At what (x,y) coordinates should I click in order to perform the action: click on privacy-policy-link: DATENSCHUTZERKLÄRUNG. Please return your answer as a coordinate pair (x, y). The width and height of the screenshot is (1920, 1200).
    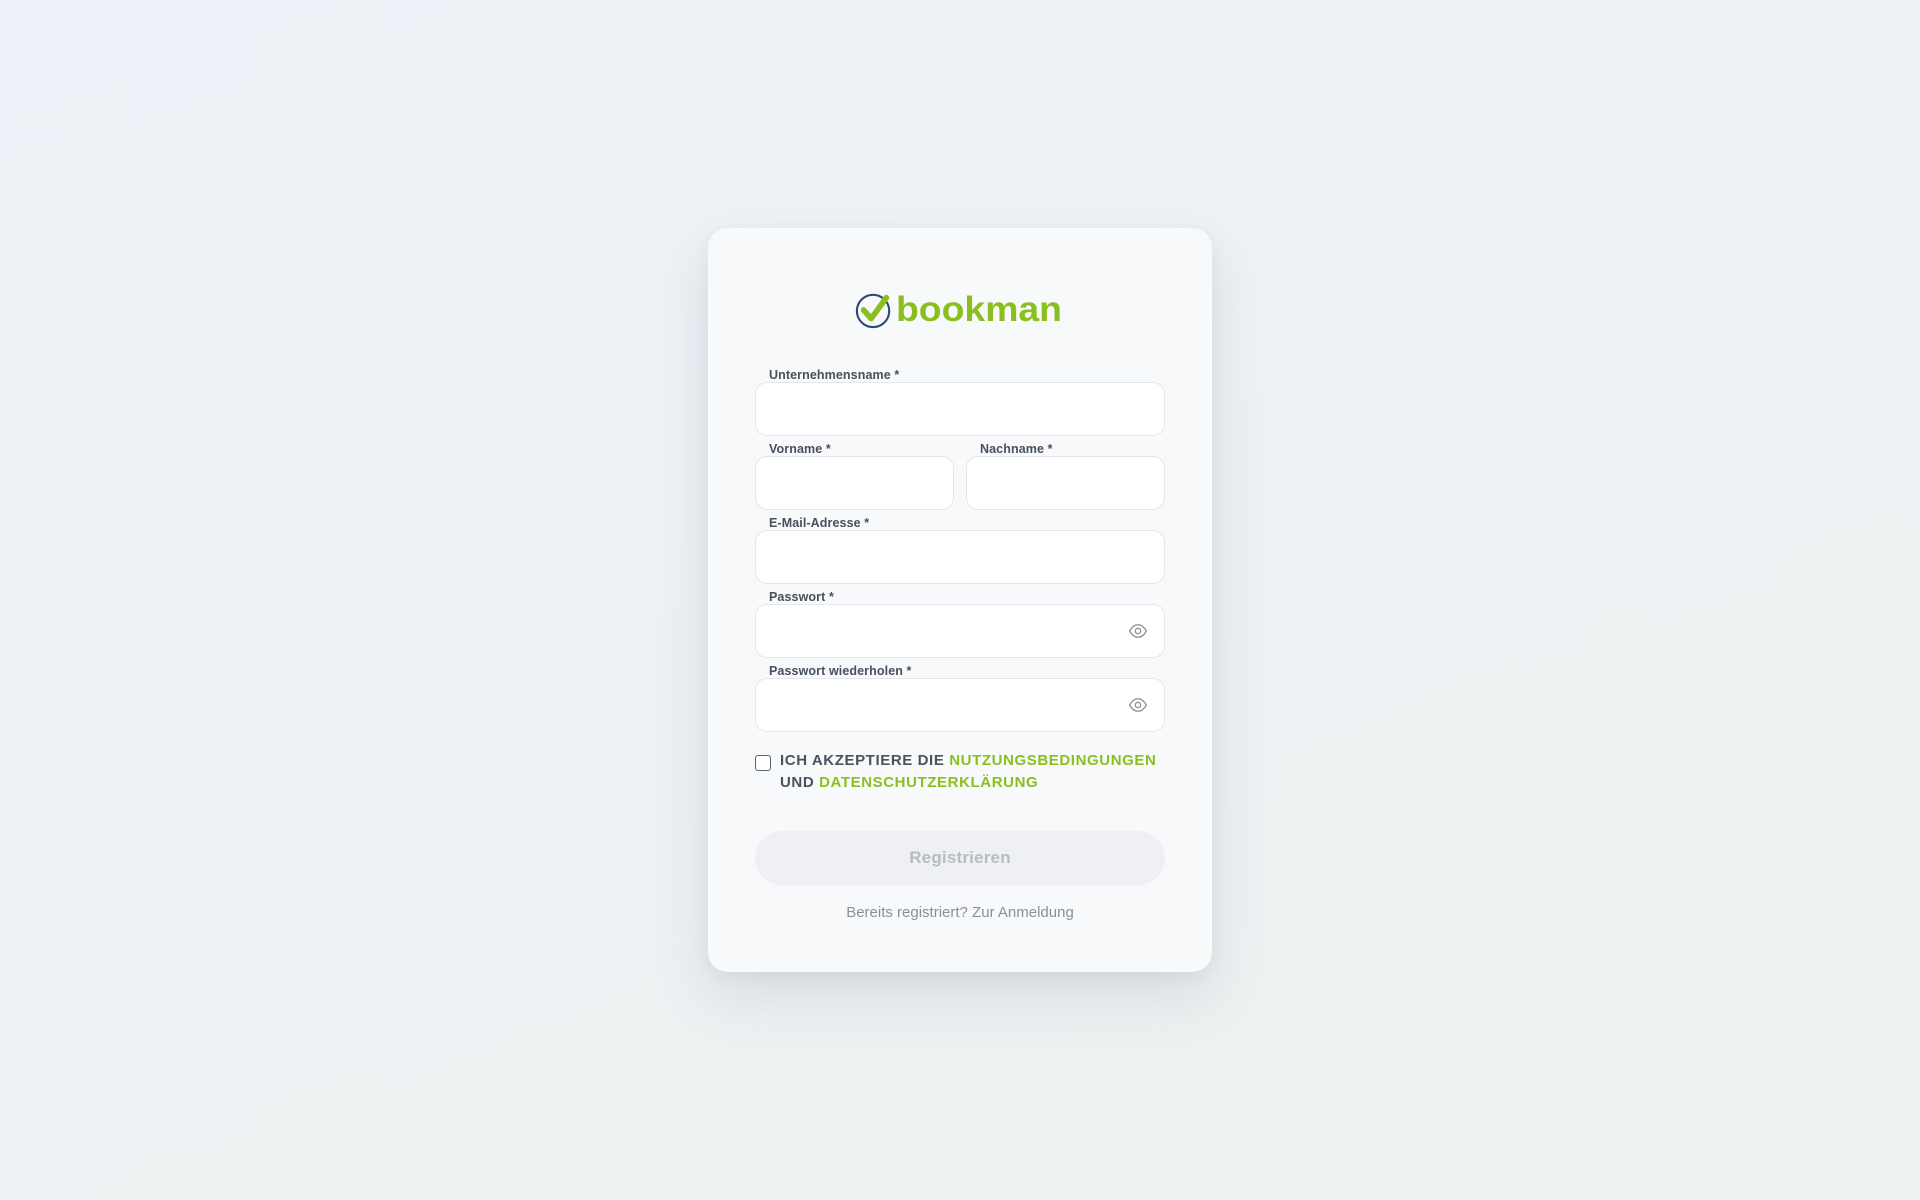
    Looking at the image, I should click on (928, 782).